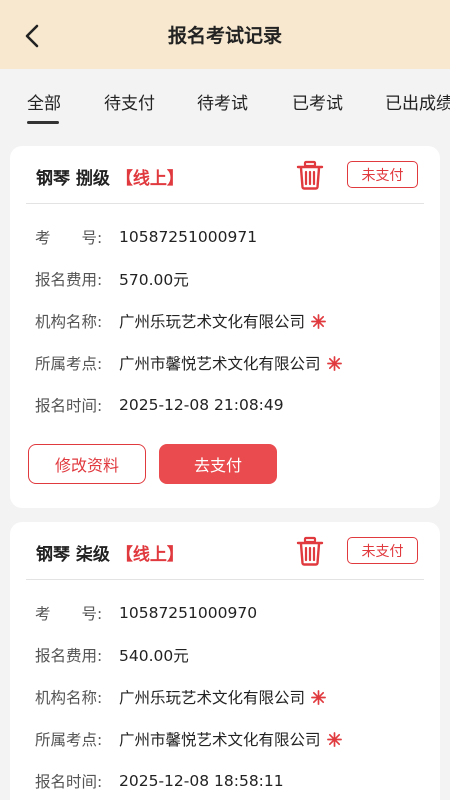 The height and width of the screenshot is (800, 450). I want to click on status-tabs: 全部 待支付 待考试 已考试 已出成绩, so click(225, 101).